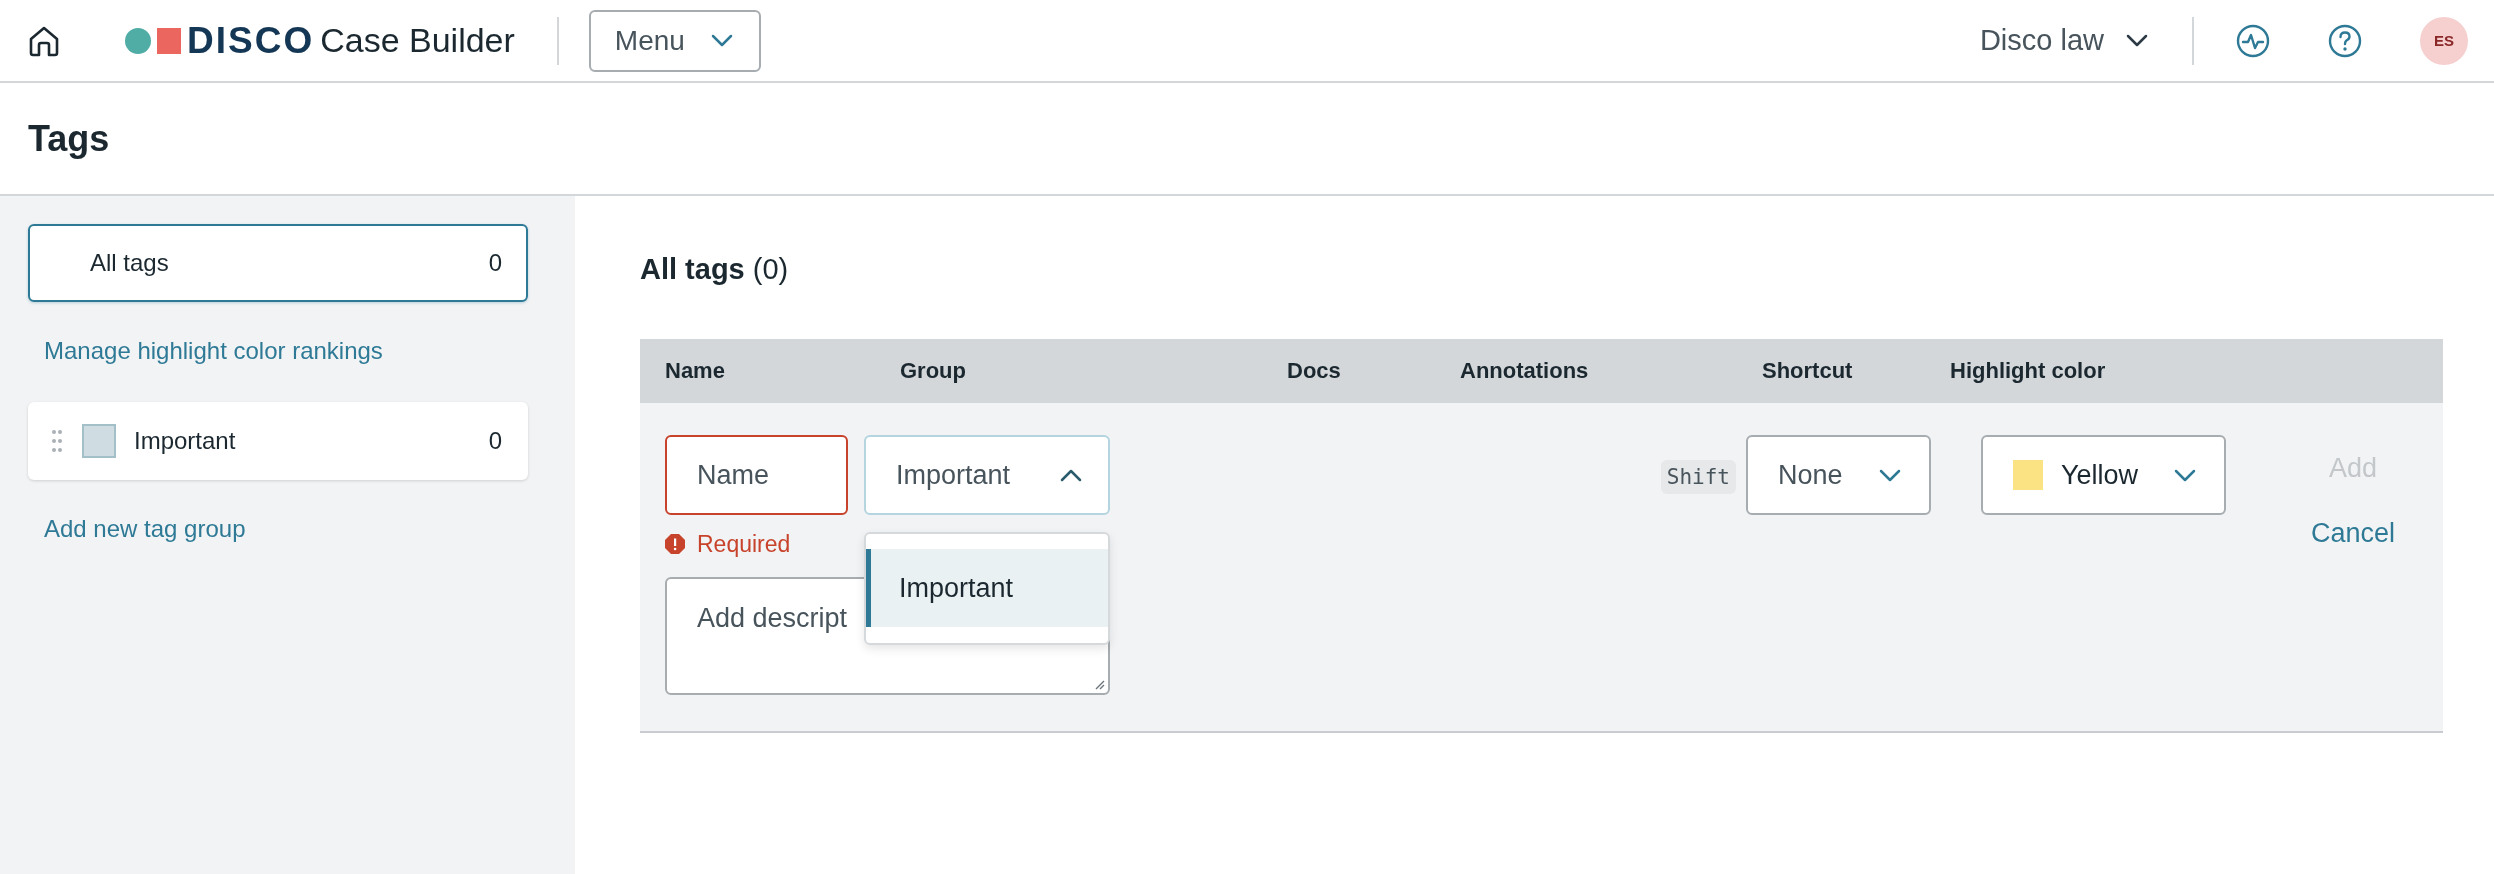 The image size is (2494, 874). I want to click on product-name: Case Builder, so click(417, 40).